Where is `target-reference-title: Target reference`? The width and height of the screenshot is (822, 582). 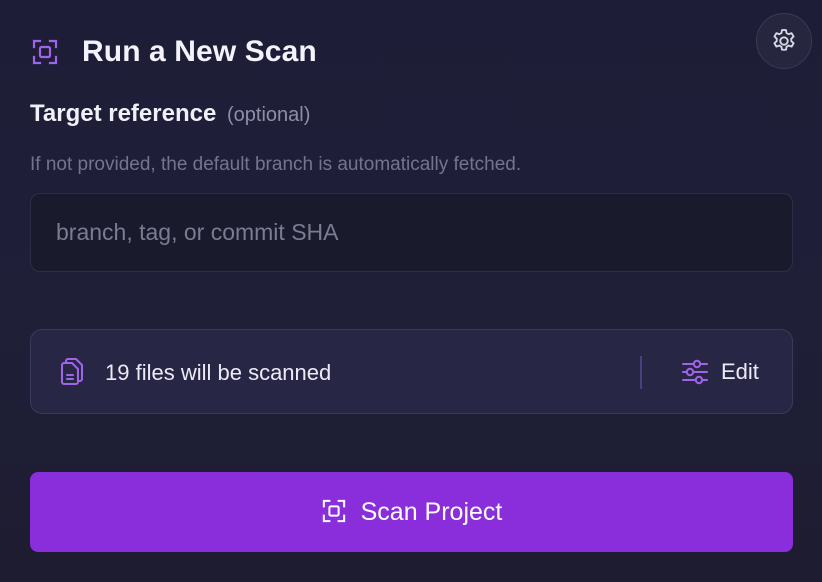 target-reference-title: Target reference is located at coordinates (123, 113).